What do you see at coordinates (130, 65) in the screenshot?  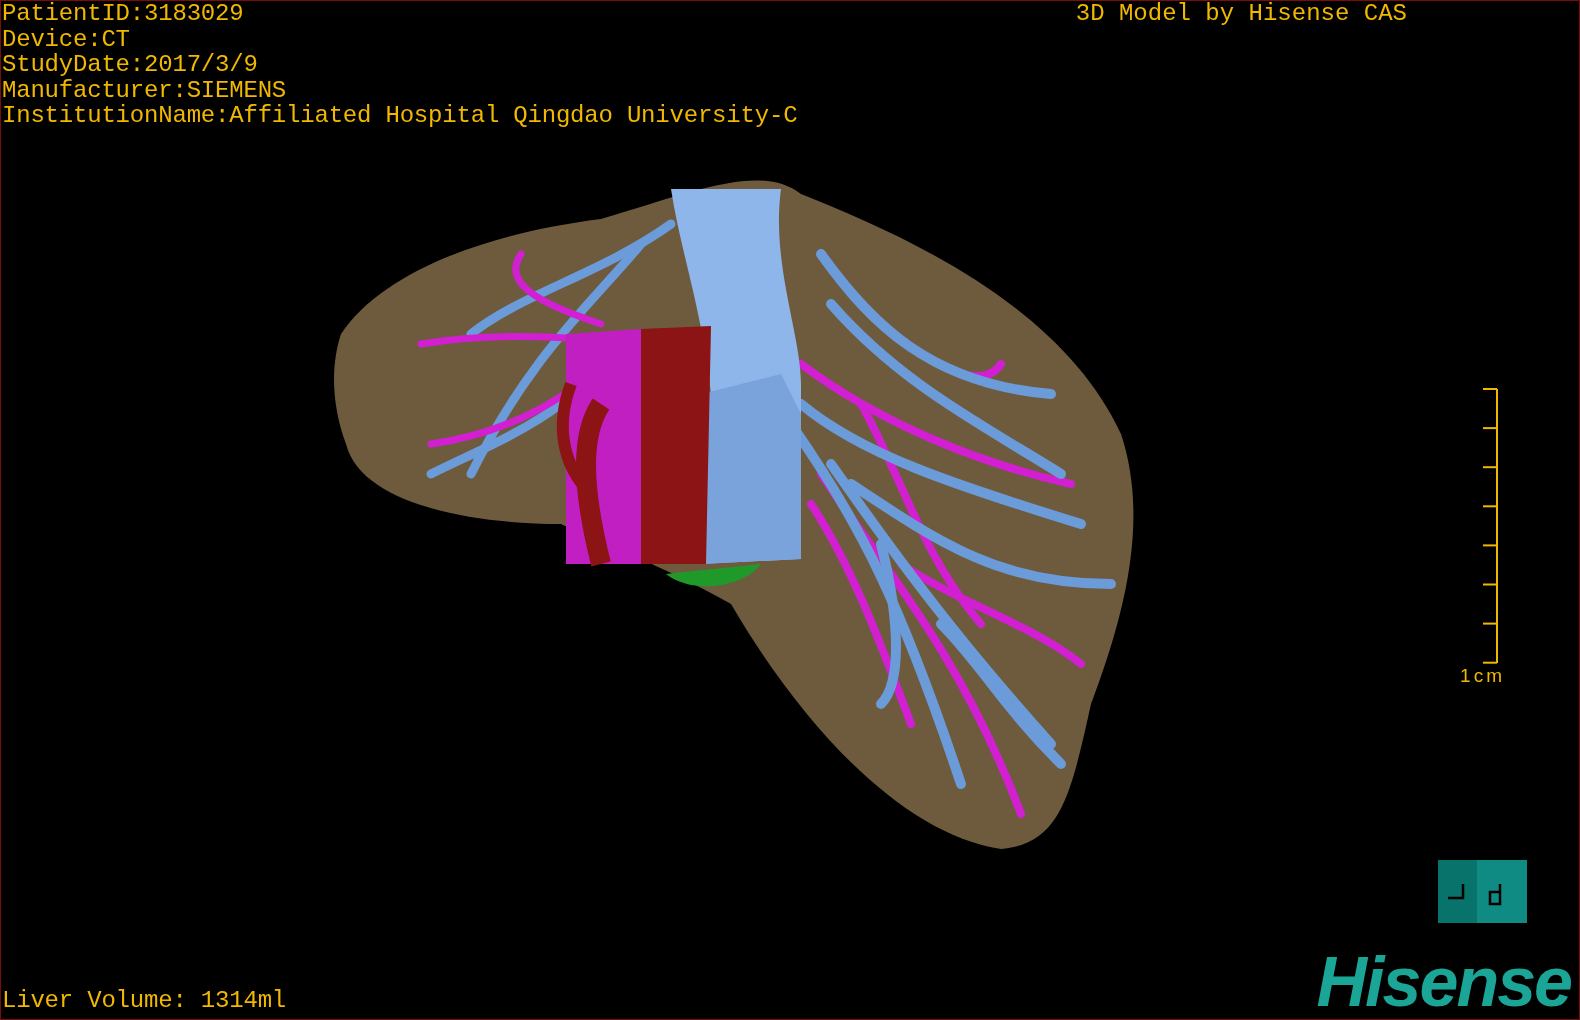 I see `patient-info-text: StudyDate:2017/3/9` at bounding box center [130, 65].